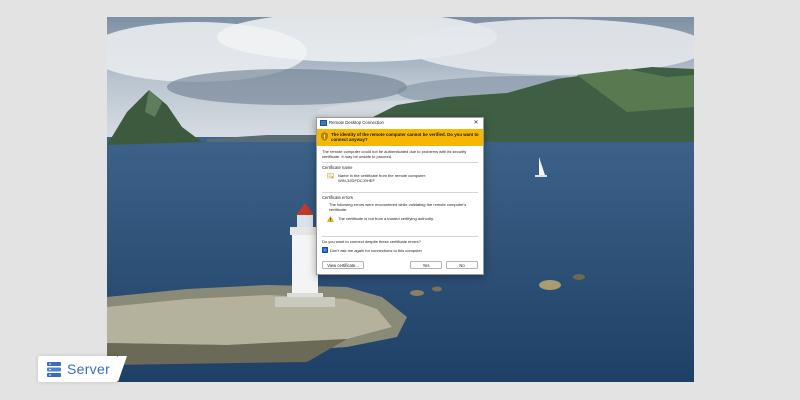 The image size is (800, 400). What do you see at coordinates (89, 369) in the screenshot?
I see `logo-text: Server` at bounding box center [89, 369].